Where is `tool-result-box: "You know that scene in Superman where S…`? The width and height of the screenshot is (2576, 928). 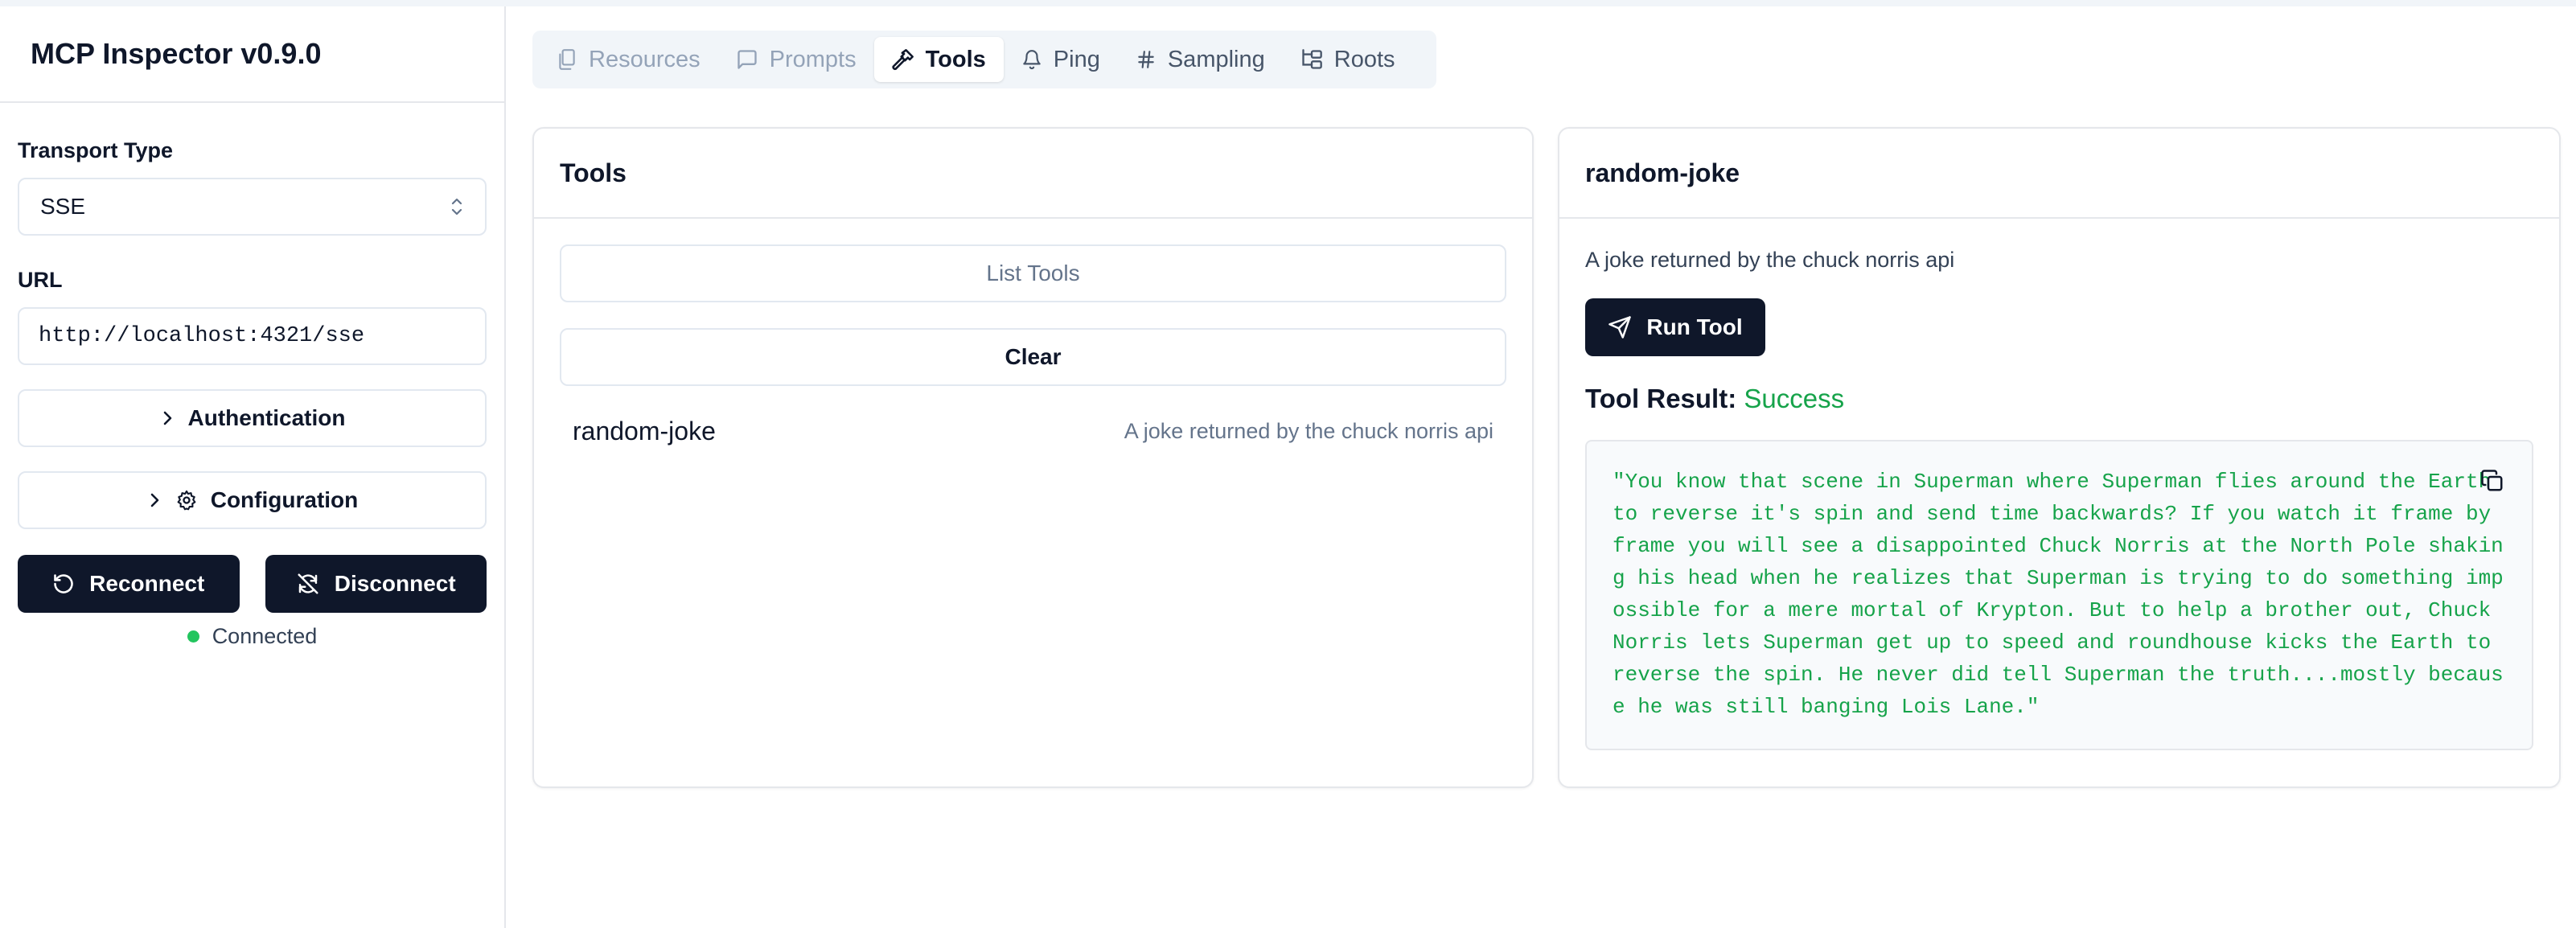
tool-result-box: "You know that scene in Superman where S… is located at coordinates (2059, 595).